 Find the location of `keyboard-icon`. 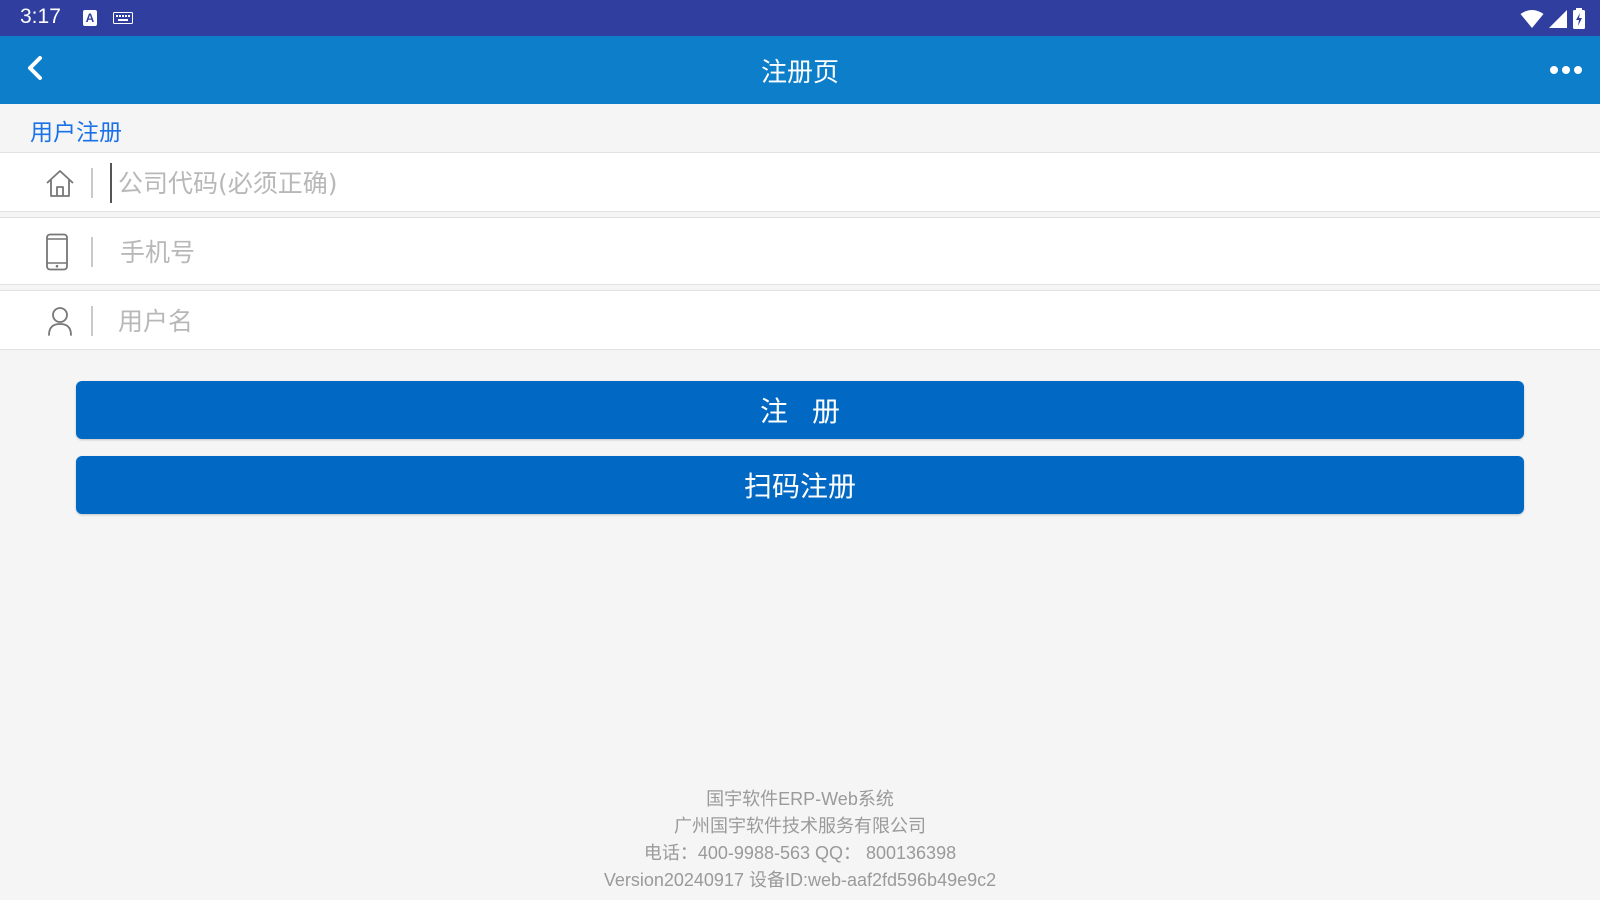

keyboard-icon is located at coordinates (123, 18).